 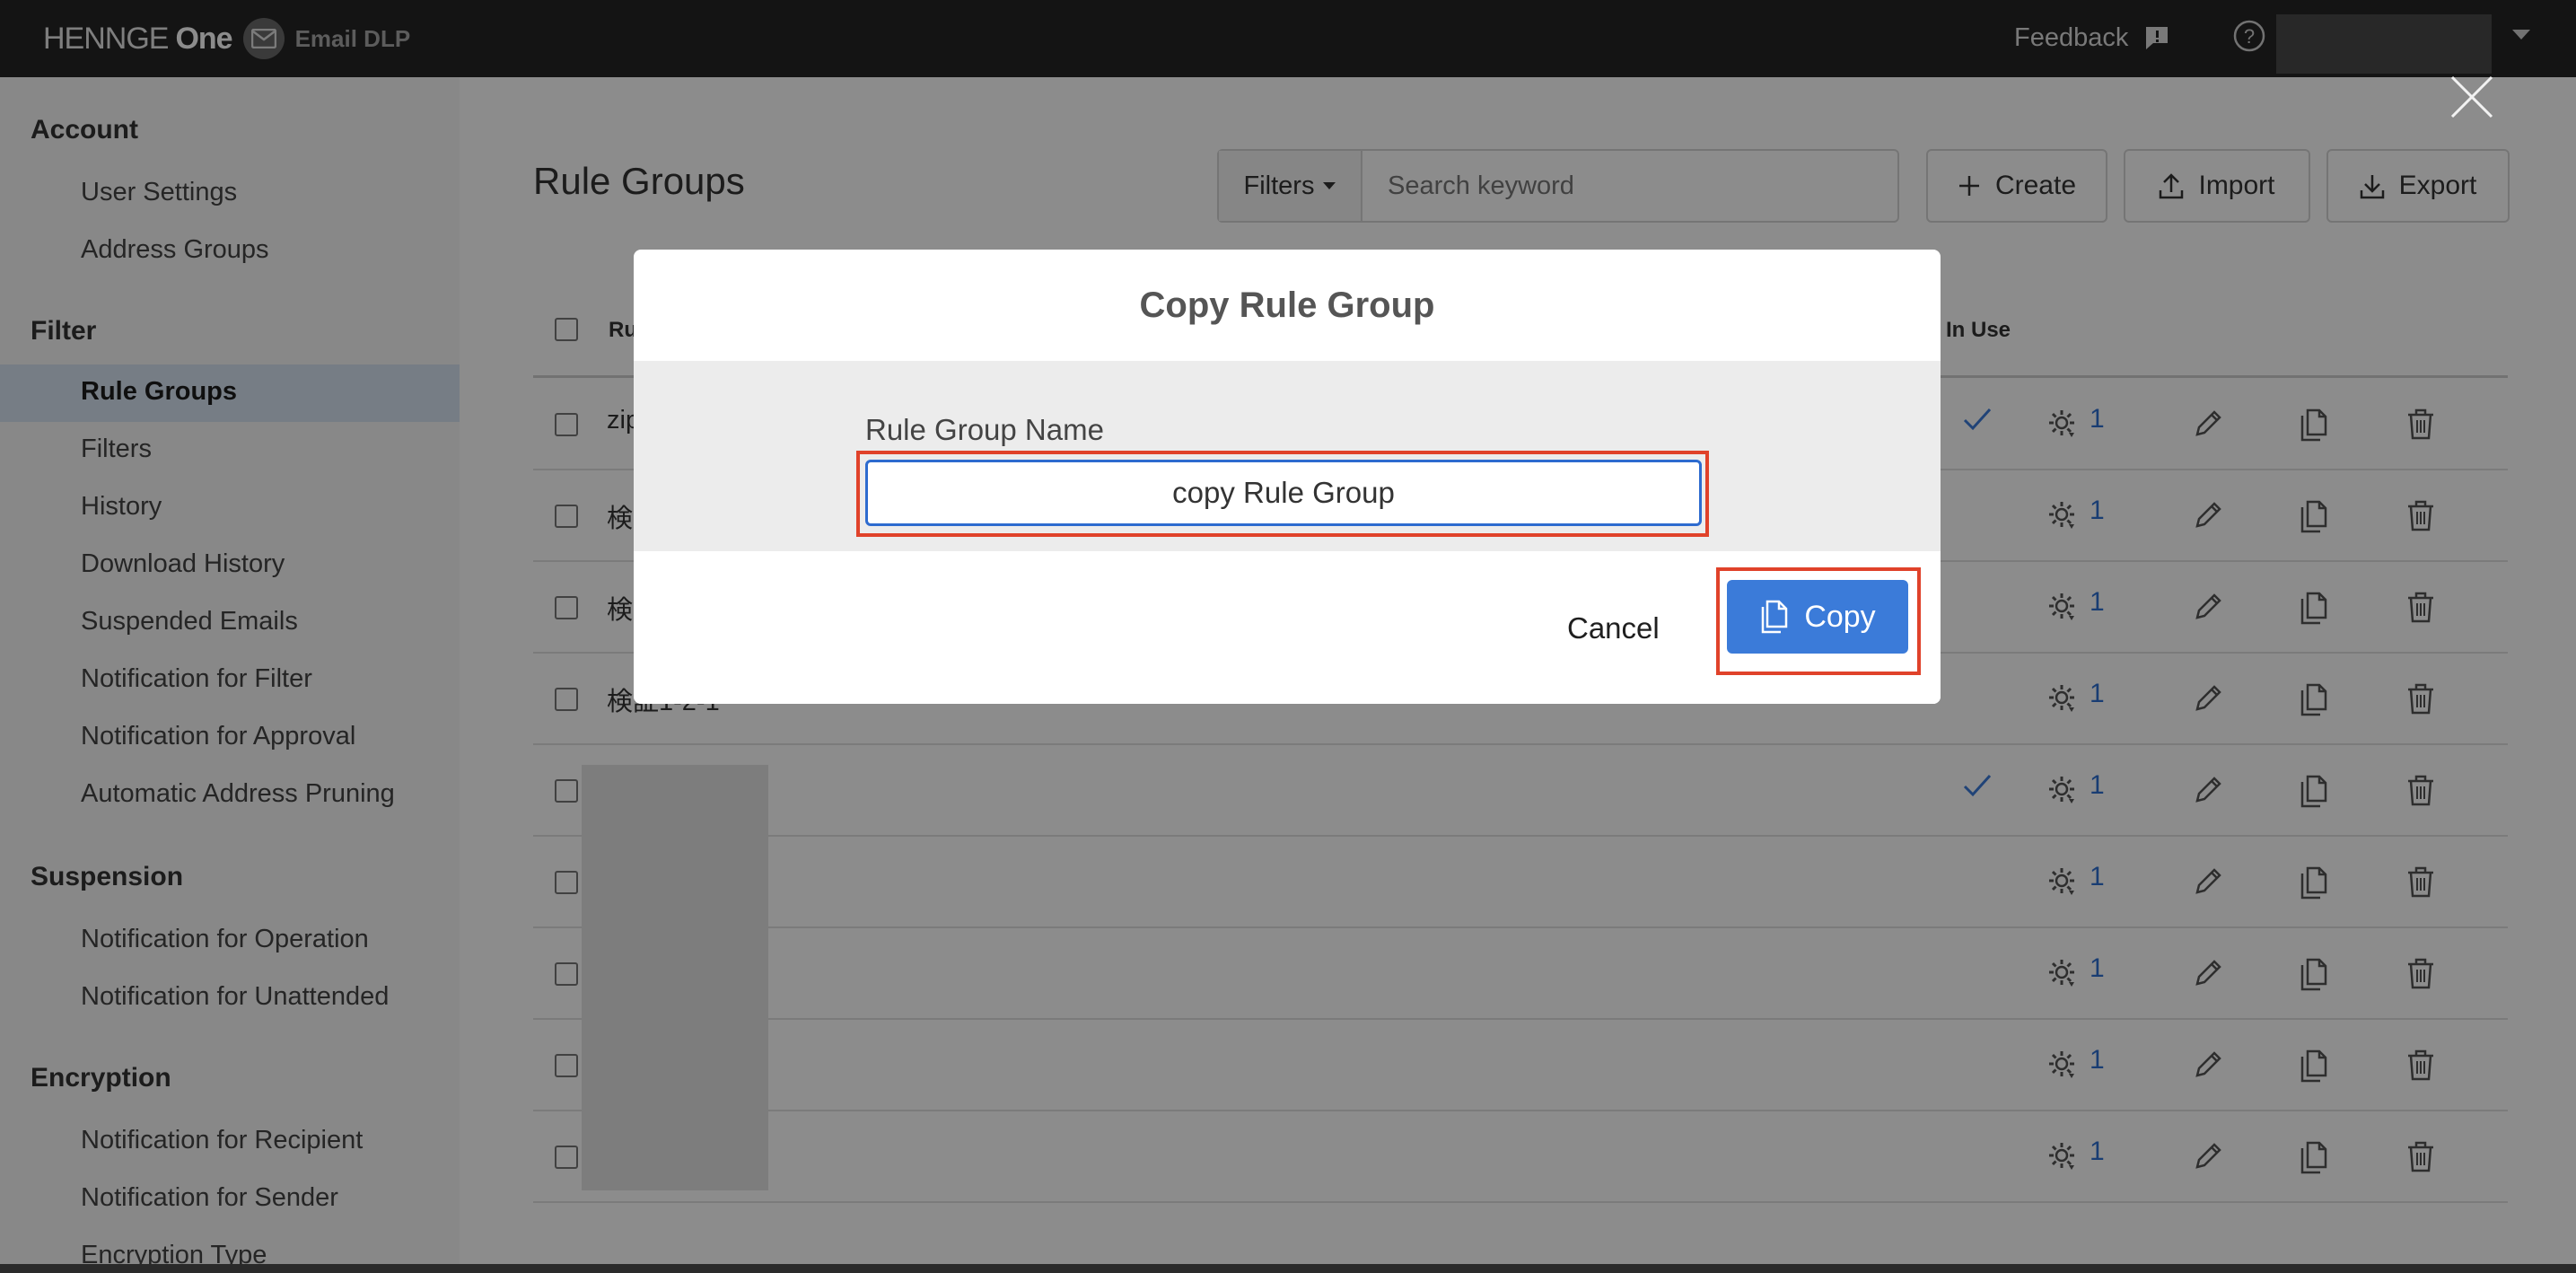 What do you see at coordinates (1840, 616) in the screenshot?
I see `copy-label: Copy` at bounding box center [1840, 616].